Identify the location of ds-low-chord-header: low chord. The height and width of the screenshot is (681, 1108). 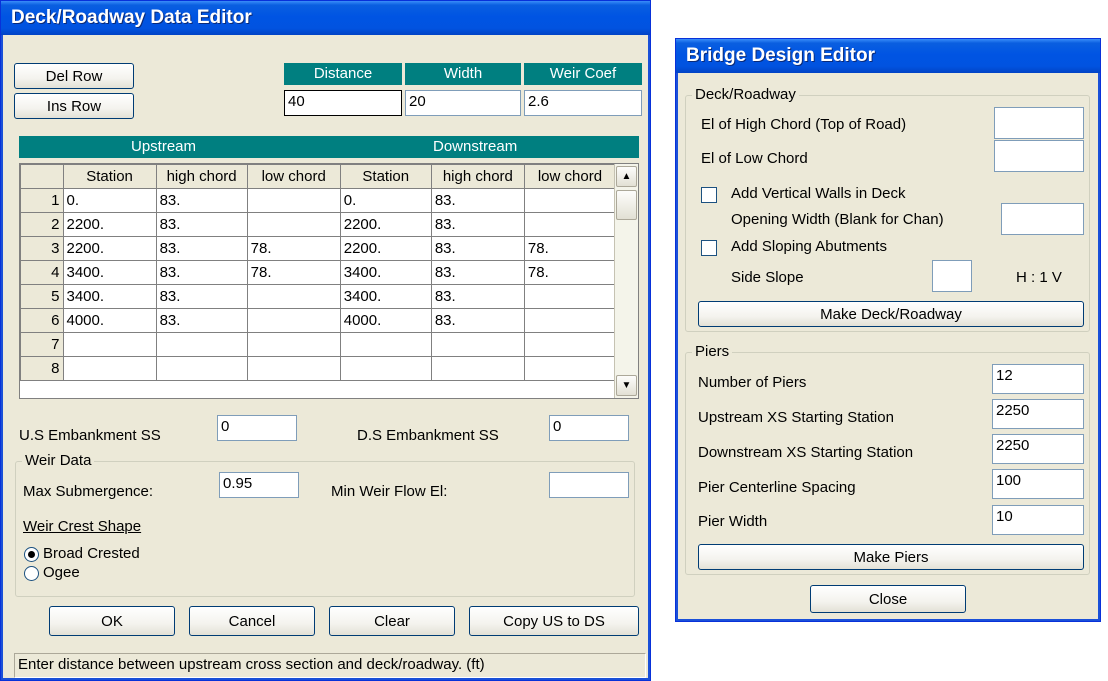
(570, 176).